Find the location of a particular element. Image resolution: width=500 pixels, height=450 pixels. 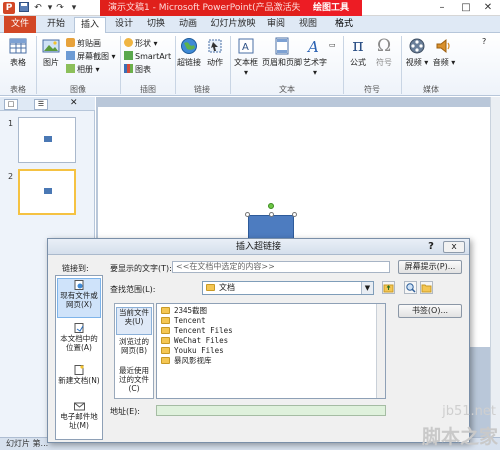

file-item: 2345截图 is located at coordinates (184, 311).